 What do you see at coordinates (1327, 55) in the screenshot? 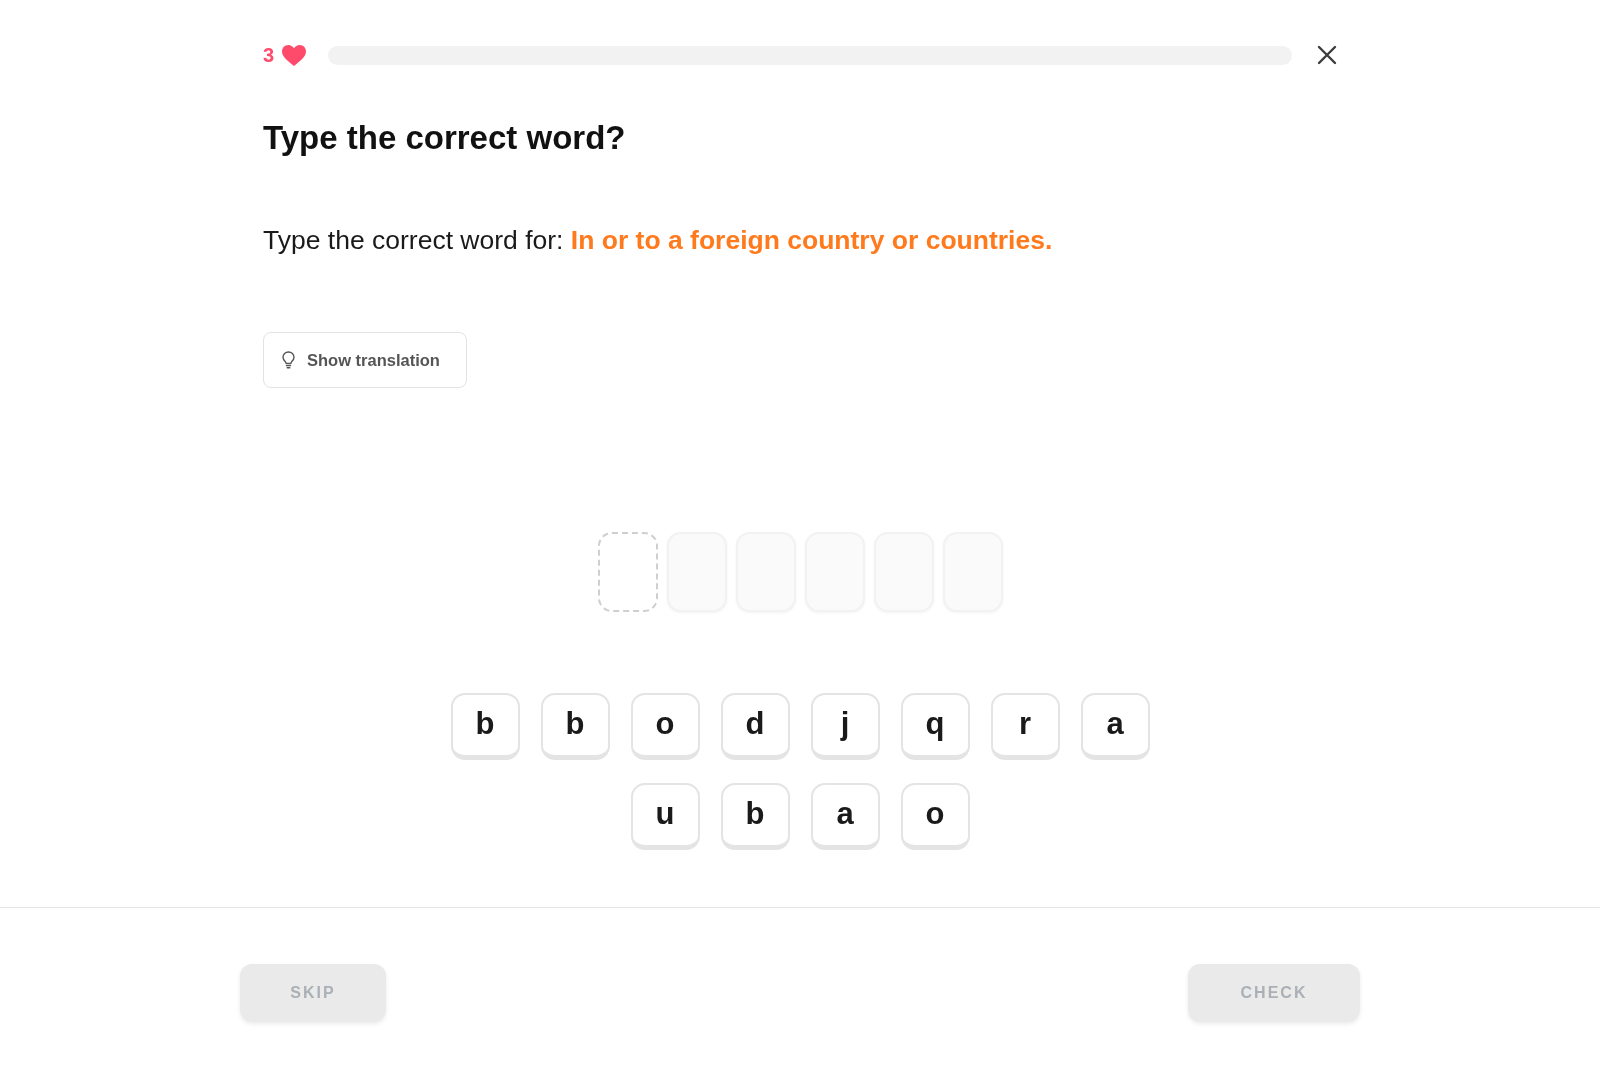
I see `close-button` at bounding box center [1327, 55].